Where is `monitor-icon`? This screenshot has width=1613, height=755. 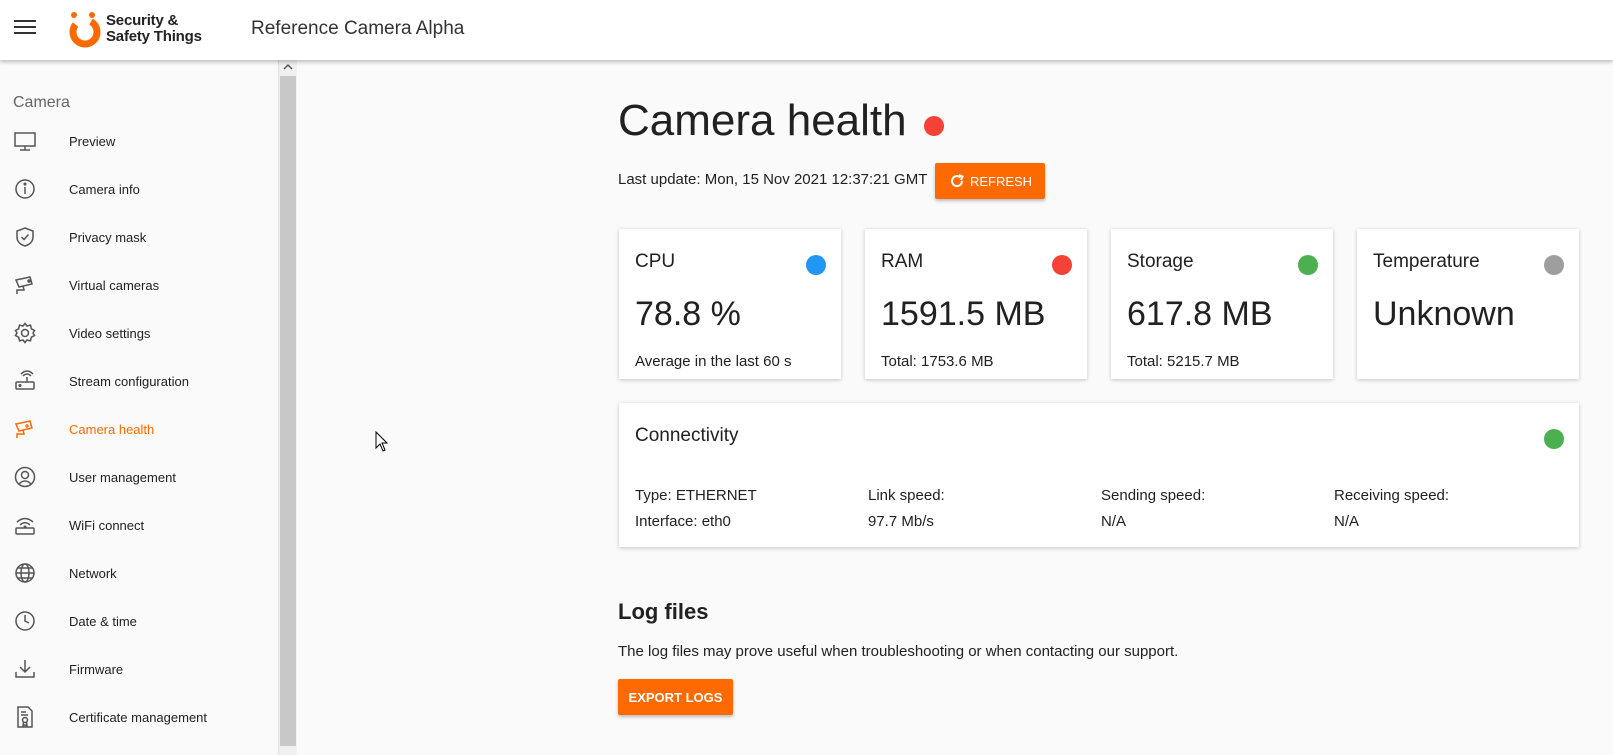
monitor-icon is located at coordinates (25, 141).